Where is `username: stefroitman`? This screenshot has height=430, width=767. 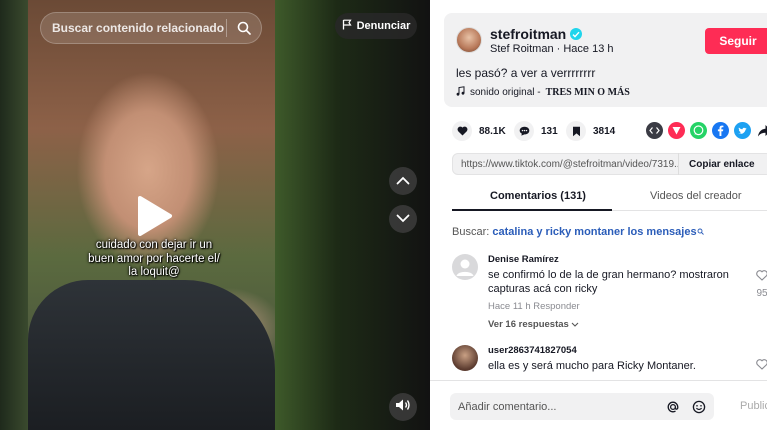 username: stefroitman is located at coordinates (528, 34).